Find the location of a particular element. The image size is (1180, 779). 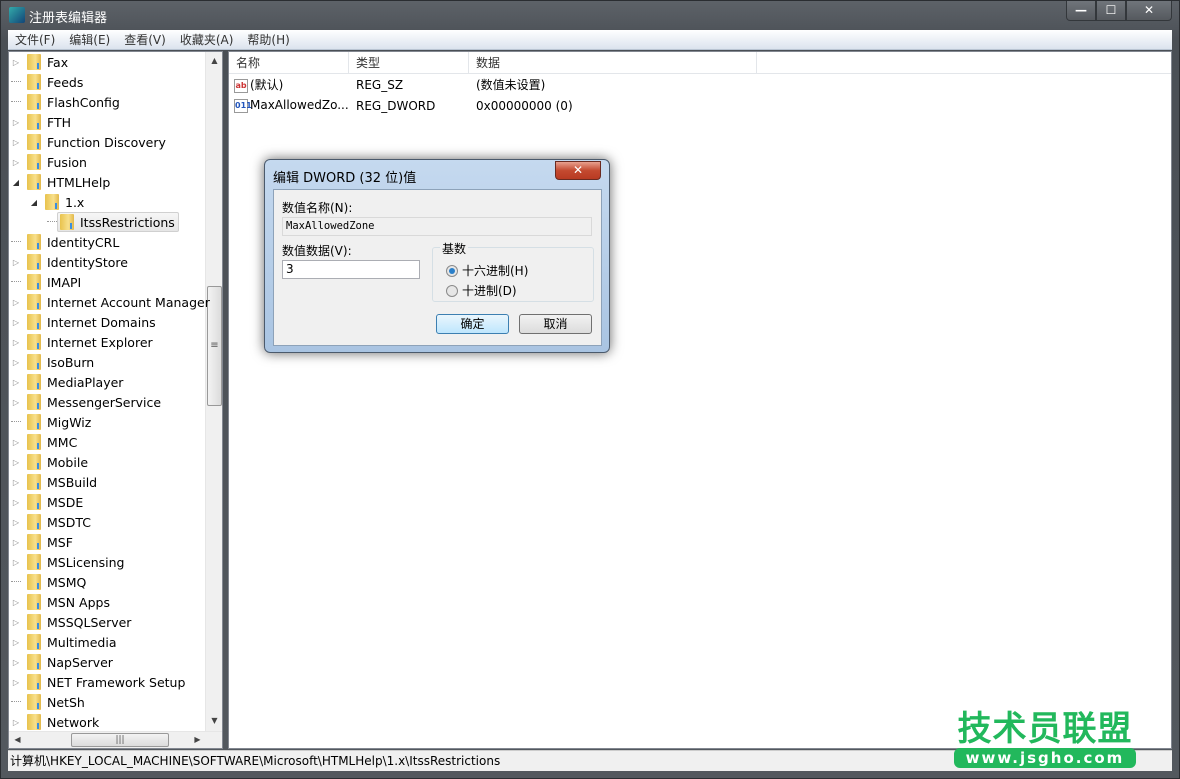

maximize-button: ☐ is located at coordinates (1111, 11).